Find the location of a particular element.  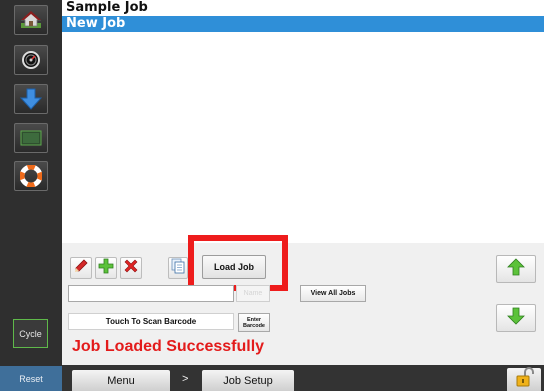

download-button is located at coordinates (31, 99).